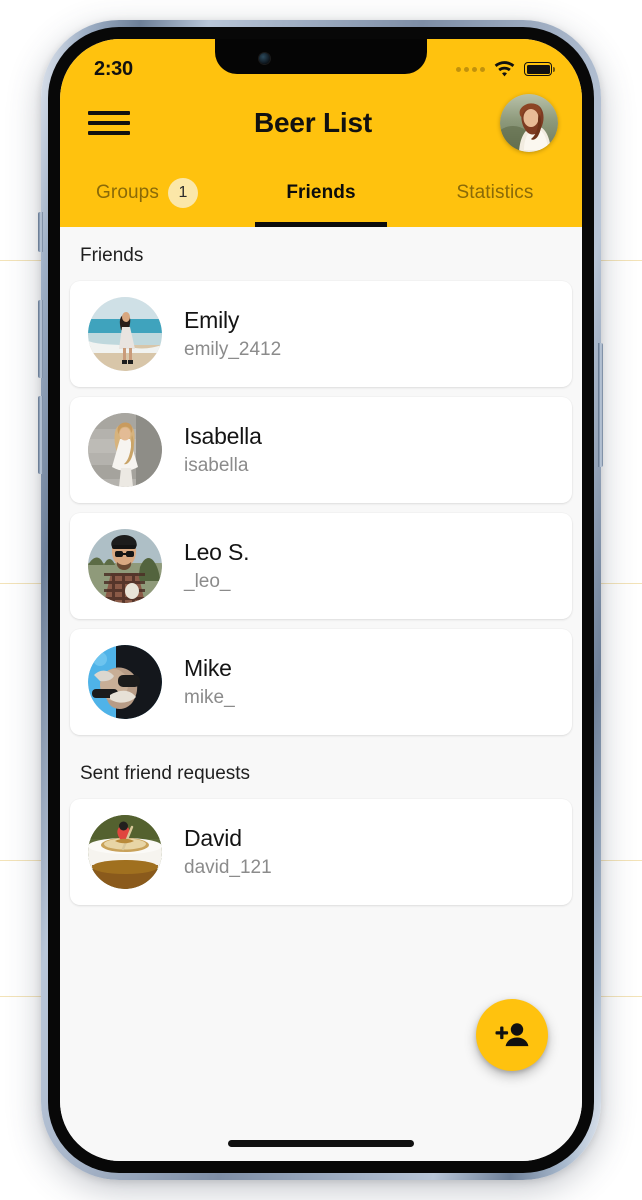 This screenshot has height=1200, width=642. I want to click on status-bar-clock: 2:30, so click(113, 68).